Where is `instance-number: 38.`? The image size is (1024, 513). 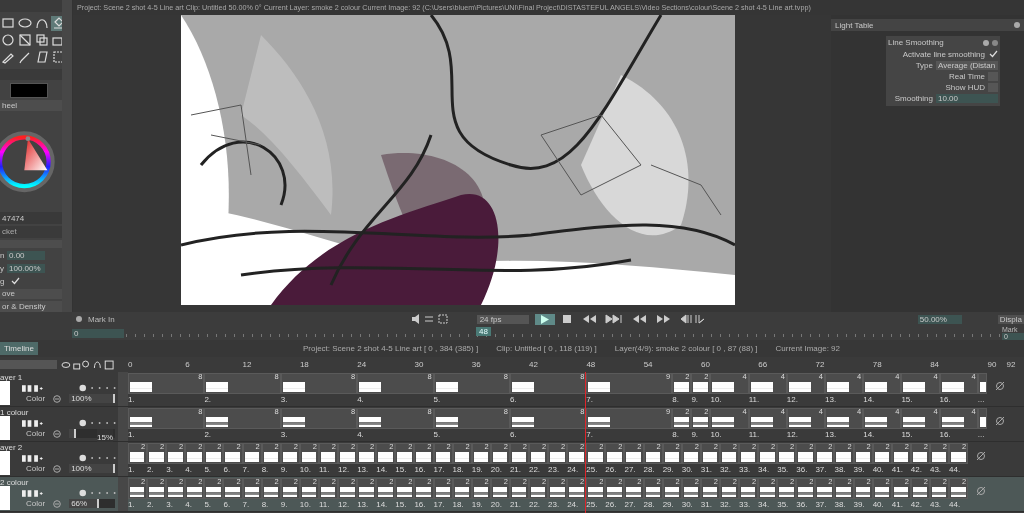 instance-number: 38. is located at coordinates (840, 504).